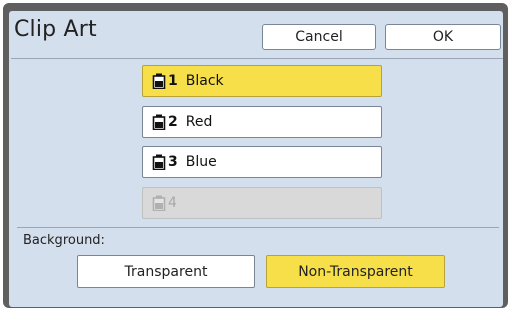 The height and width of the screenshot is (313, 513). I want to click on background-label: Background:, so click(64, 240).